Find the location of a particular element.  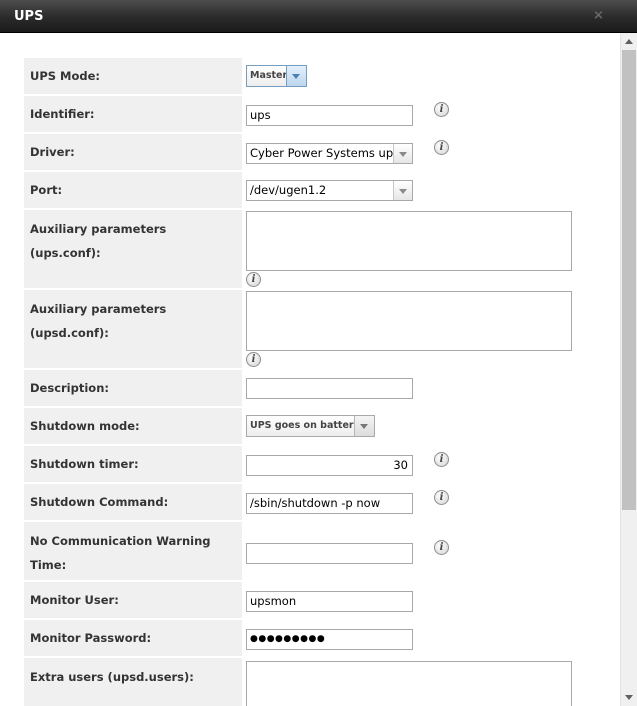

label-cell: Monitor Password: is located at coordinates (133, 638).